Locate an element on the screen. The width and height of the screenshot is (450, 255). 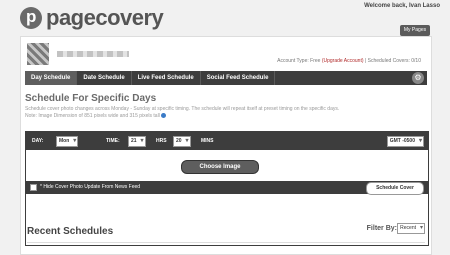
app-logo: pagecovery is located at coordinates (92, 18).